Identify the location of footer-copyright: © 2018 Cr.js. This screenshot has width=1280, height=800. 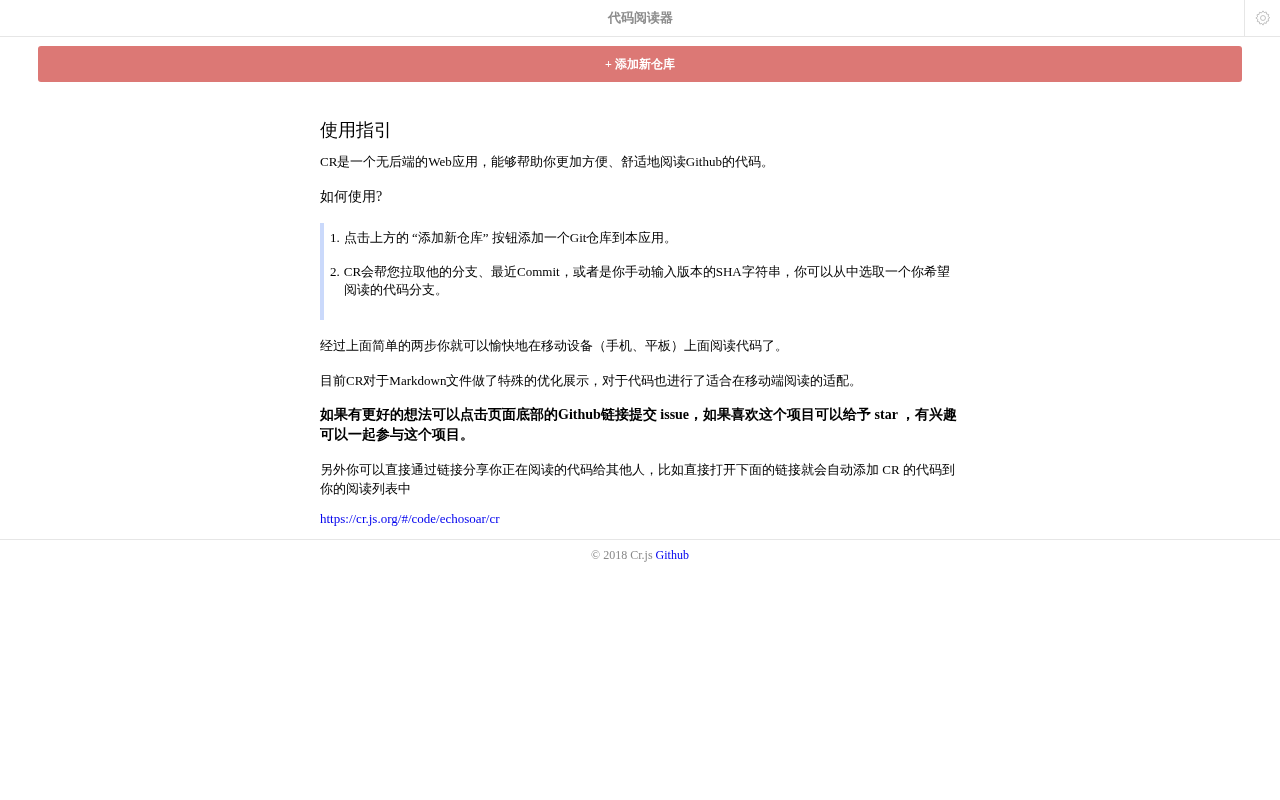
(622, 555).